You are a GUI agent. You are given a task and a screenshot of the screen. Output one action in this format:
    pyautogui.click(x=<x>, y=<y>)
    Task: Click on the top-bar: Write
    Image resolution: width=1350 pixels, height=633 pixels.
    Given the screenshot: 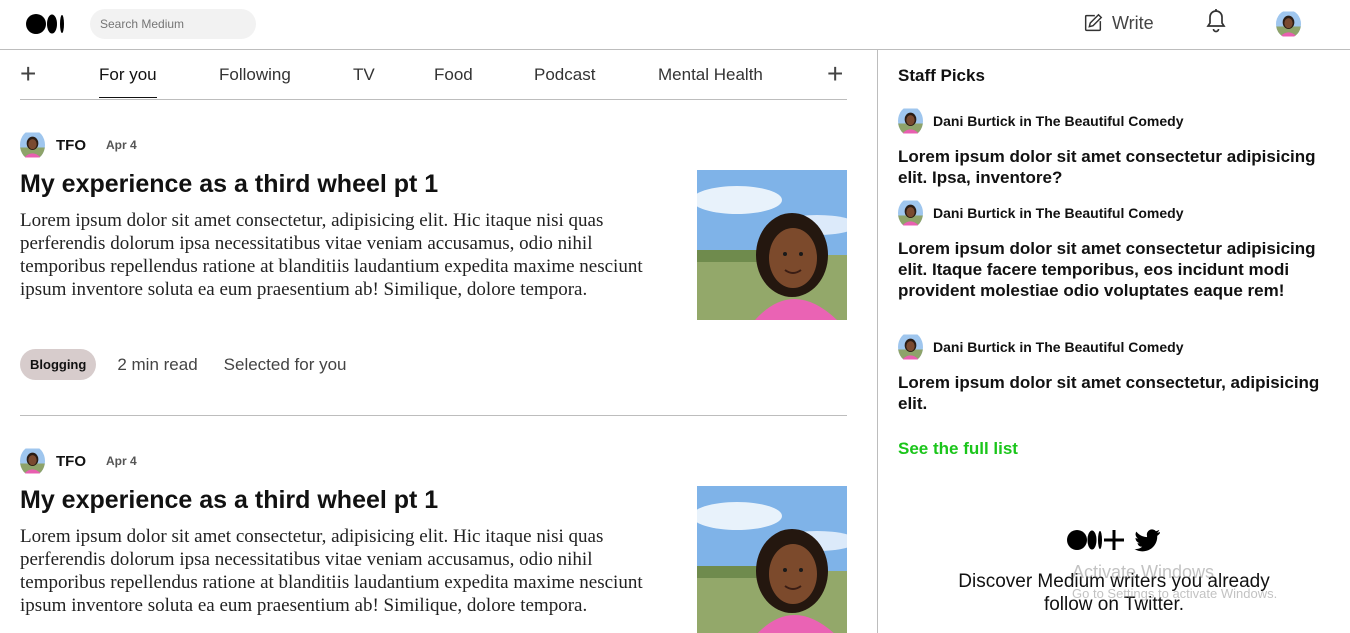 What is the action you would take?
    pyautogui.click(x=675, y=25)
    